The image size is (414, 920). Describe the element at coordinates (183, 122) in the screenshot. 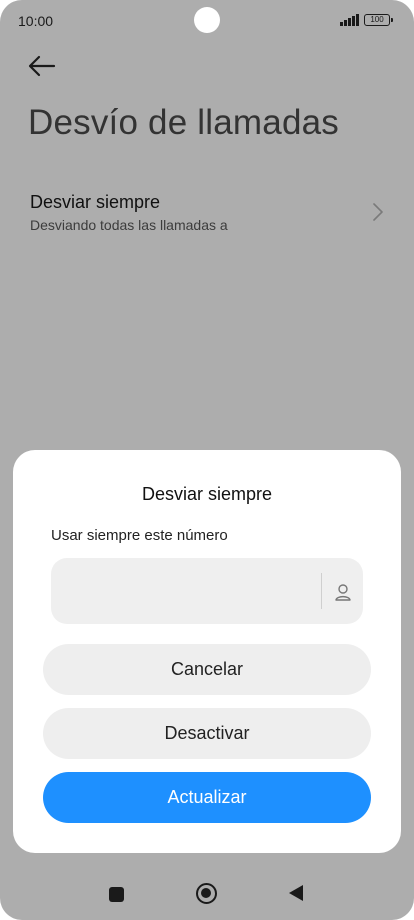

I see `page-title: Desvío de llamadas` at that location.